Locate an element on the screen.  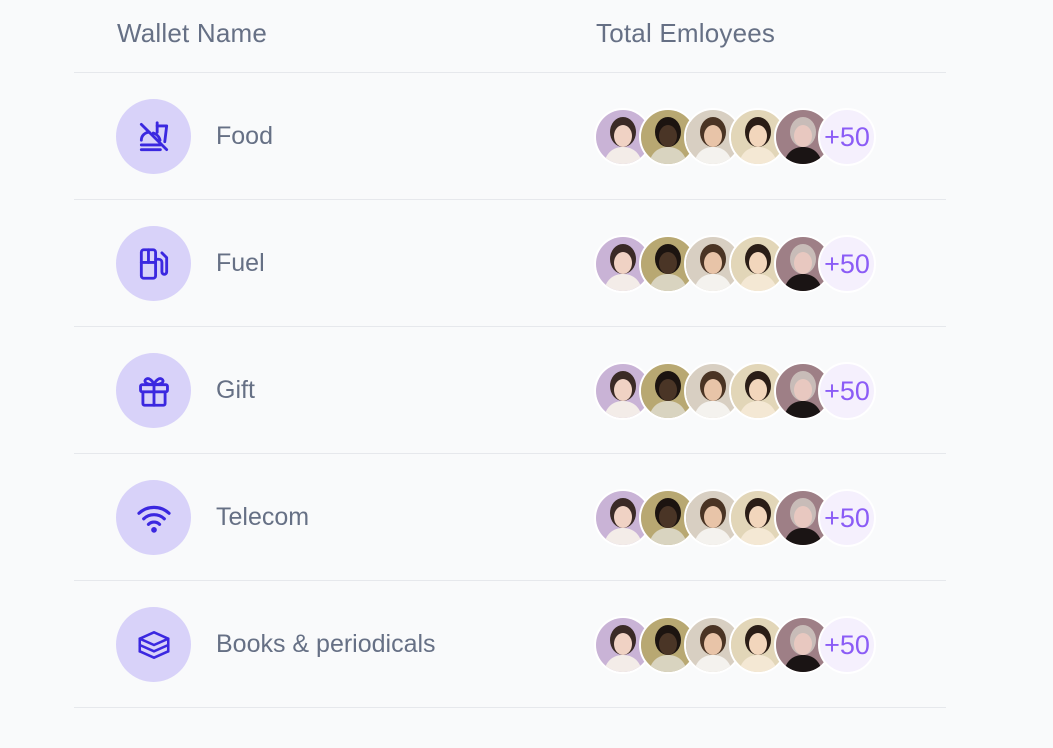
wallet-name: Books & periodicals is located at coordinates (326, 644).